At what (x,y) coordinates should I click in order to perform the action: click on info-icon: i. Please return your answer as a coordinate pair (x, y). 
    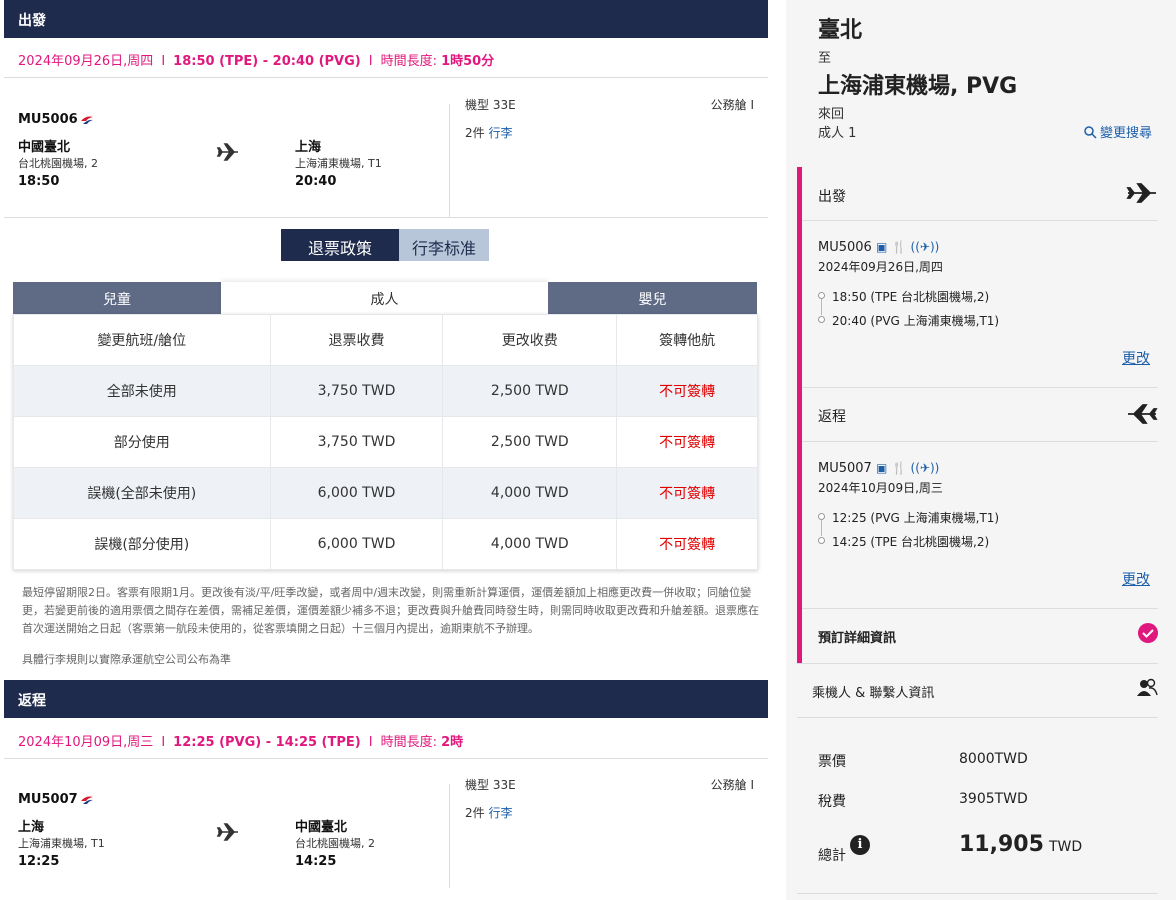
    Looking at the image, I should click on (860, 845).